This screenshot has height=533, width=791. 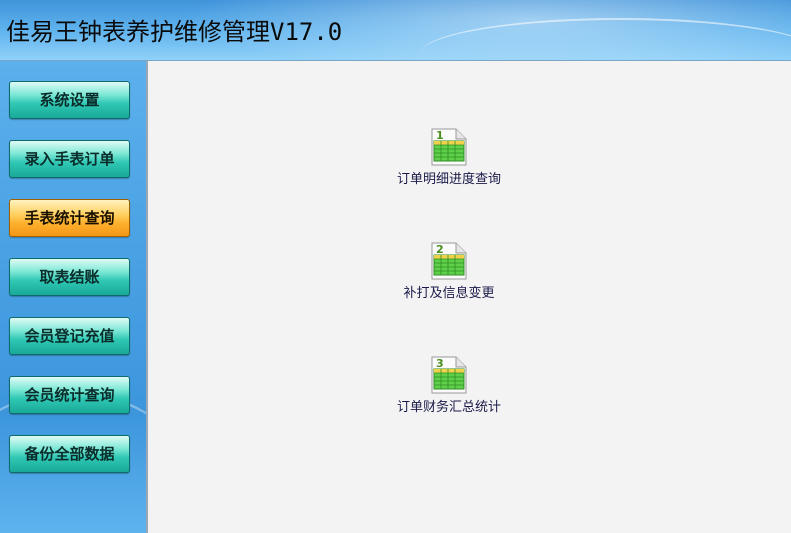 What do you see at coordinates (69, 336) in the screenshot?
I see `sidebar-item-member-registration-topup: 会员登记充值` at bounding box center [69, 336].